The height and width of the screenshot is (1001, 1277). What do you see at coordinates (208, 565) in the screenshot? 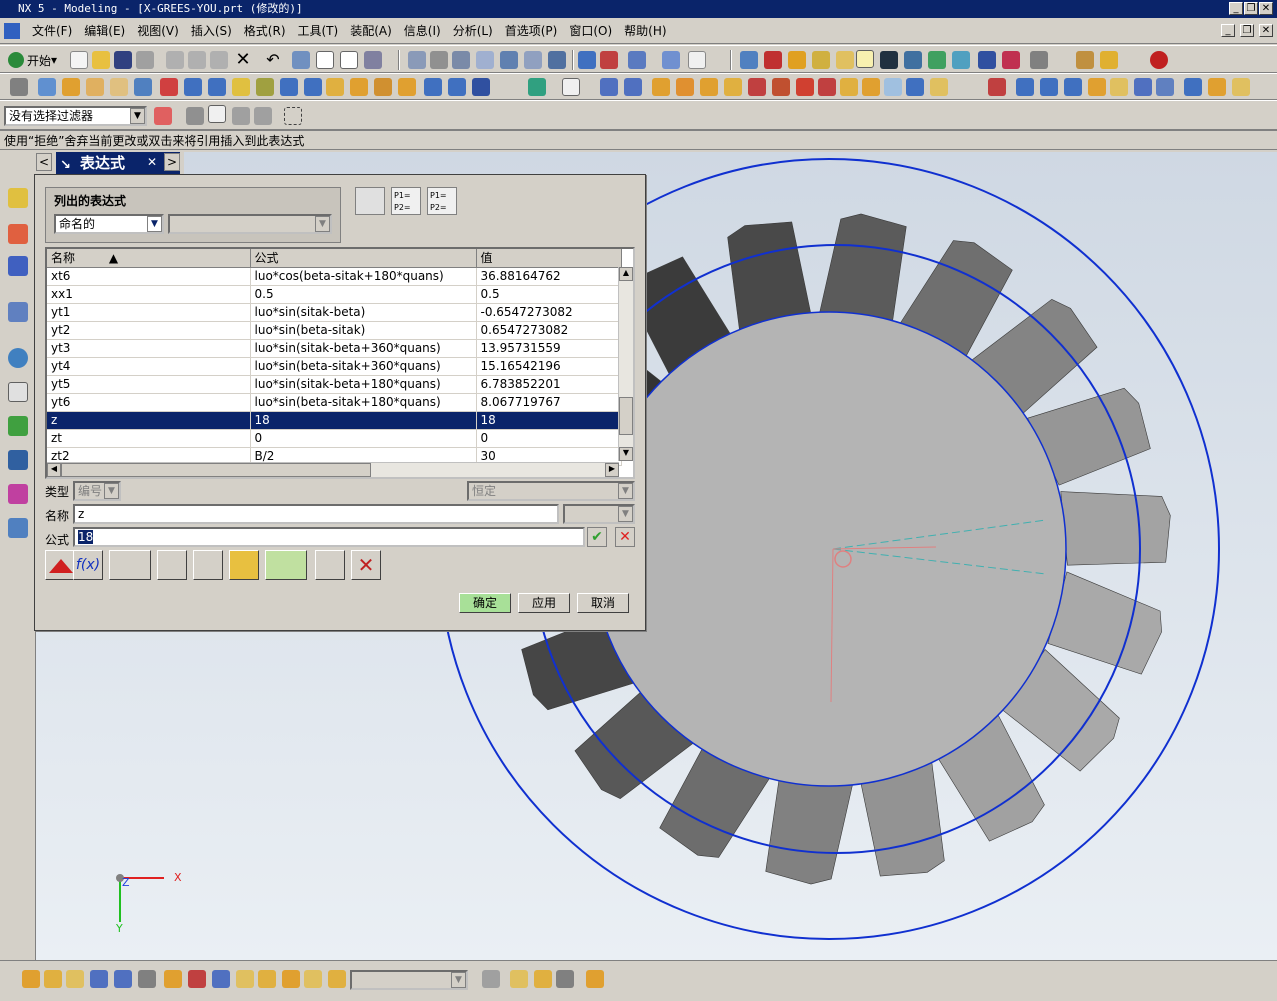
I see `search-icon` at bounding box center [208, 565].